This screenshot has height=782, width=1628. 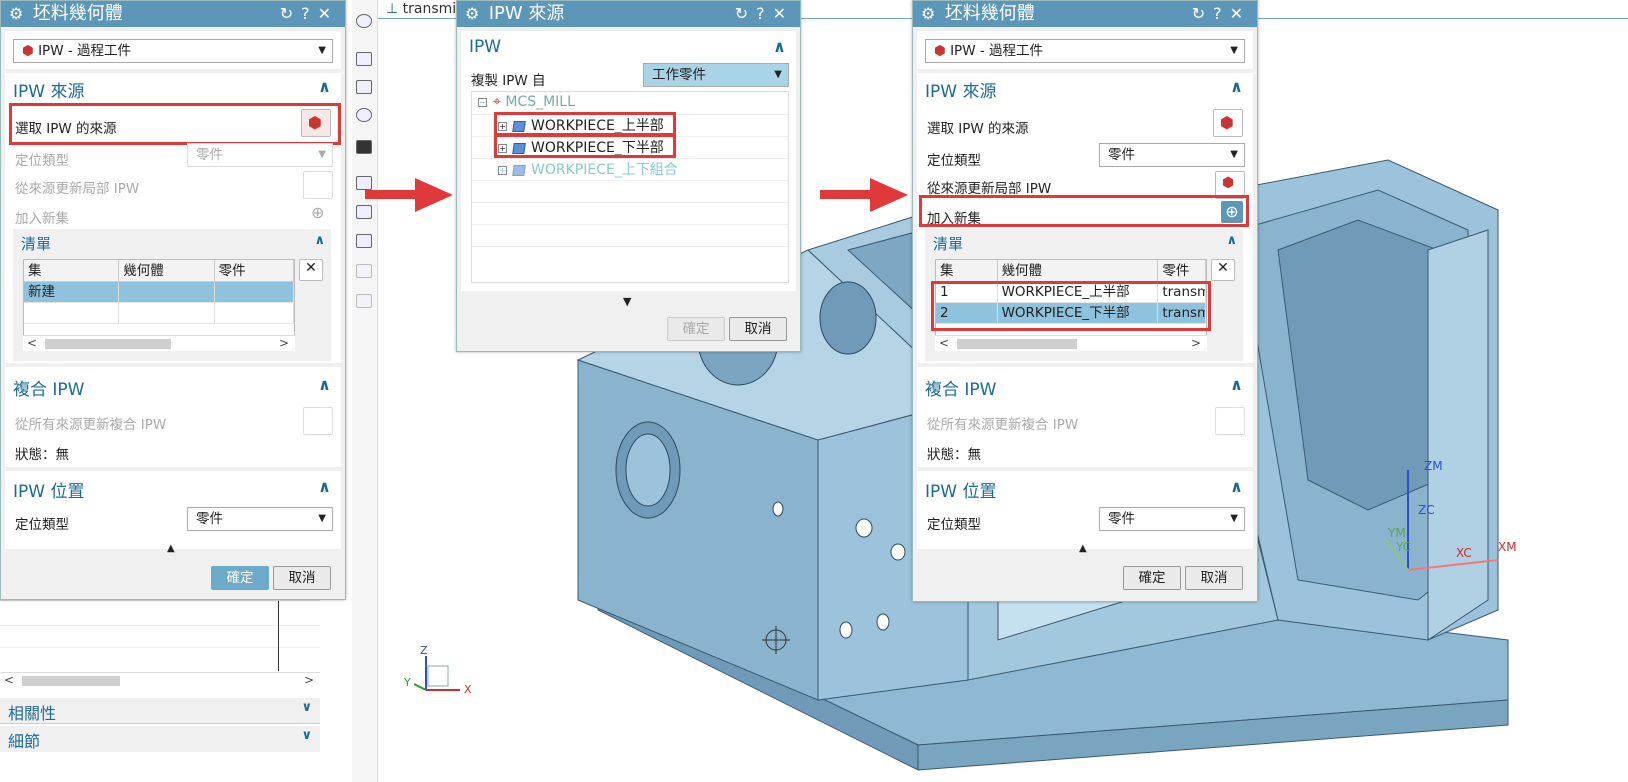 What do you see at coordinates (159, 292) in the screenshot?
I see `table-row: 新建` at bounding box center [159, 292].